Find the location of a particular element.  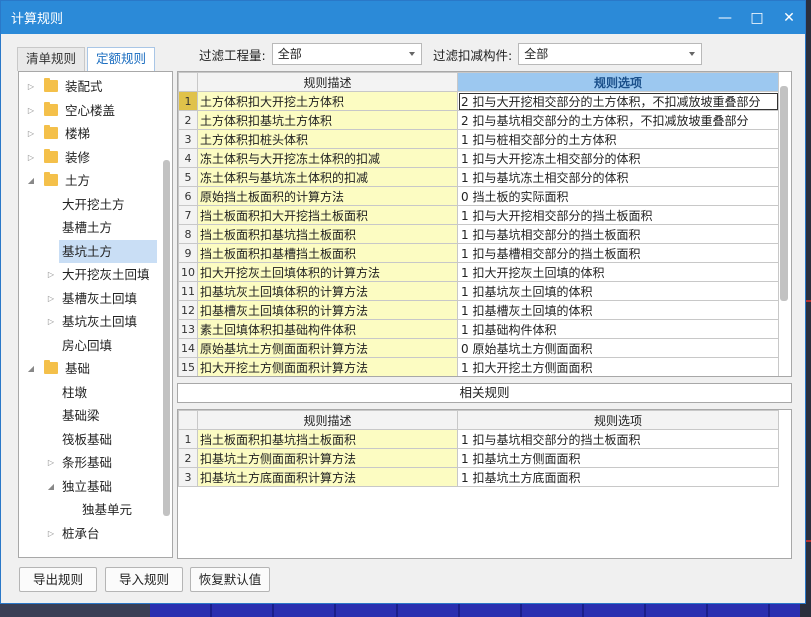

rule-description-cell: 土方体积扣大开挖土方体积 is located at coordinates (327, 101).